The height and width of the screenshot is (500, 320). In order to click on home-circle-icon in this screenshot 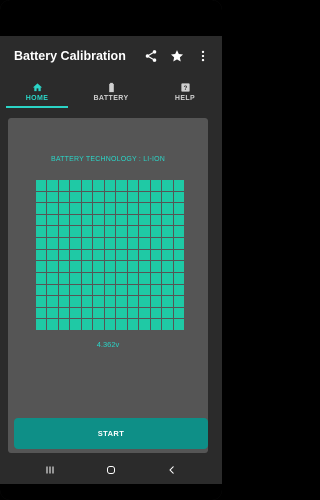, I will do `click(111, 470)`.